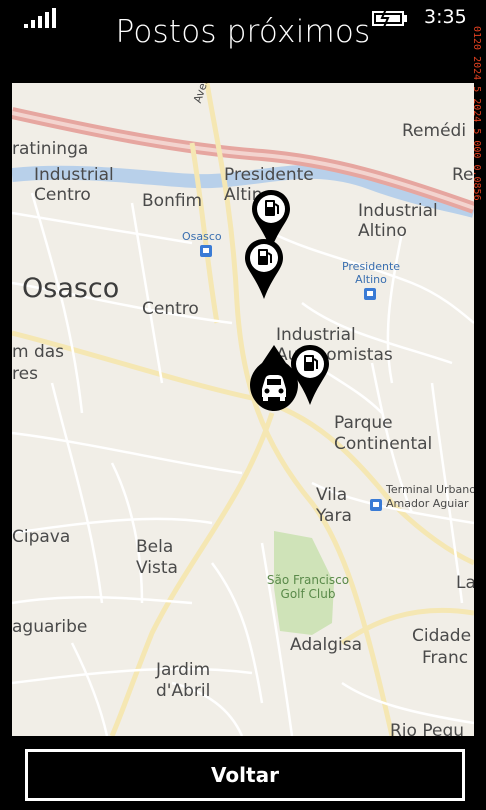 The width and height of the screenshot is (486, 810). I want to click on map-label-osasco: Osasco, so click(71, 288).